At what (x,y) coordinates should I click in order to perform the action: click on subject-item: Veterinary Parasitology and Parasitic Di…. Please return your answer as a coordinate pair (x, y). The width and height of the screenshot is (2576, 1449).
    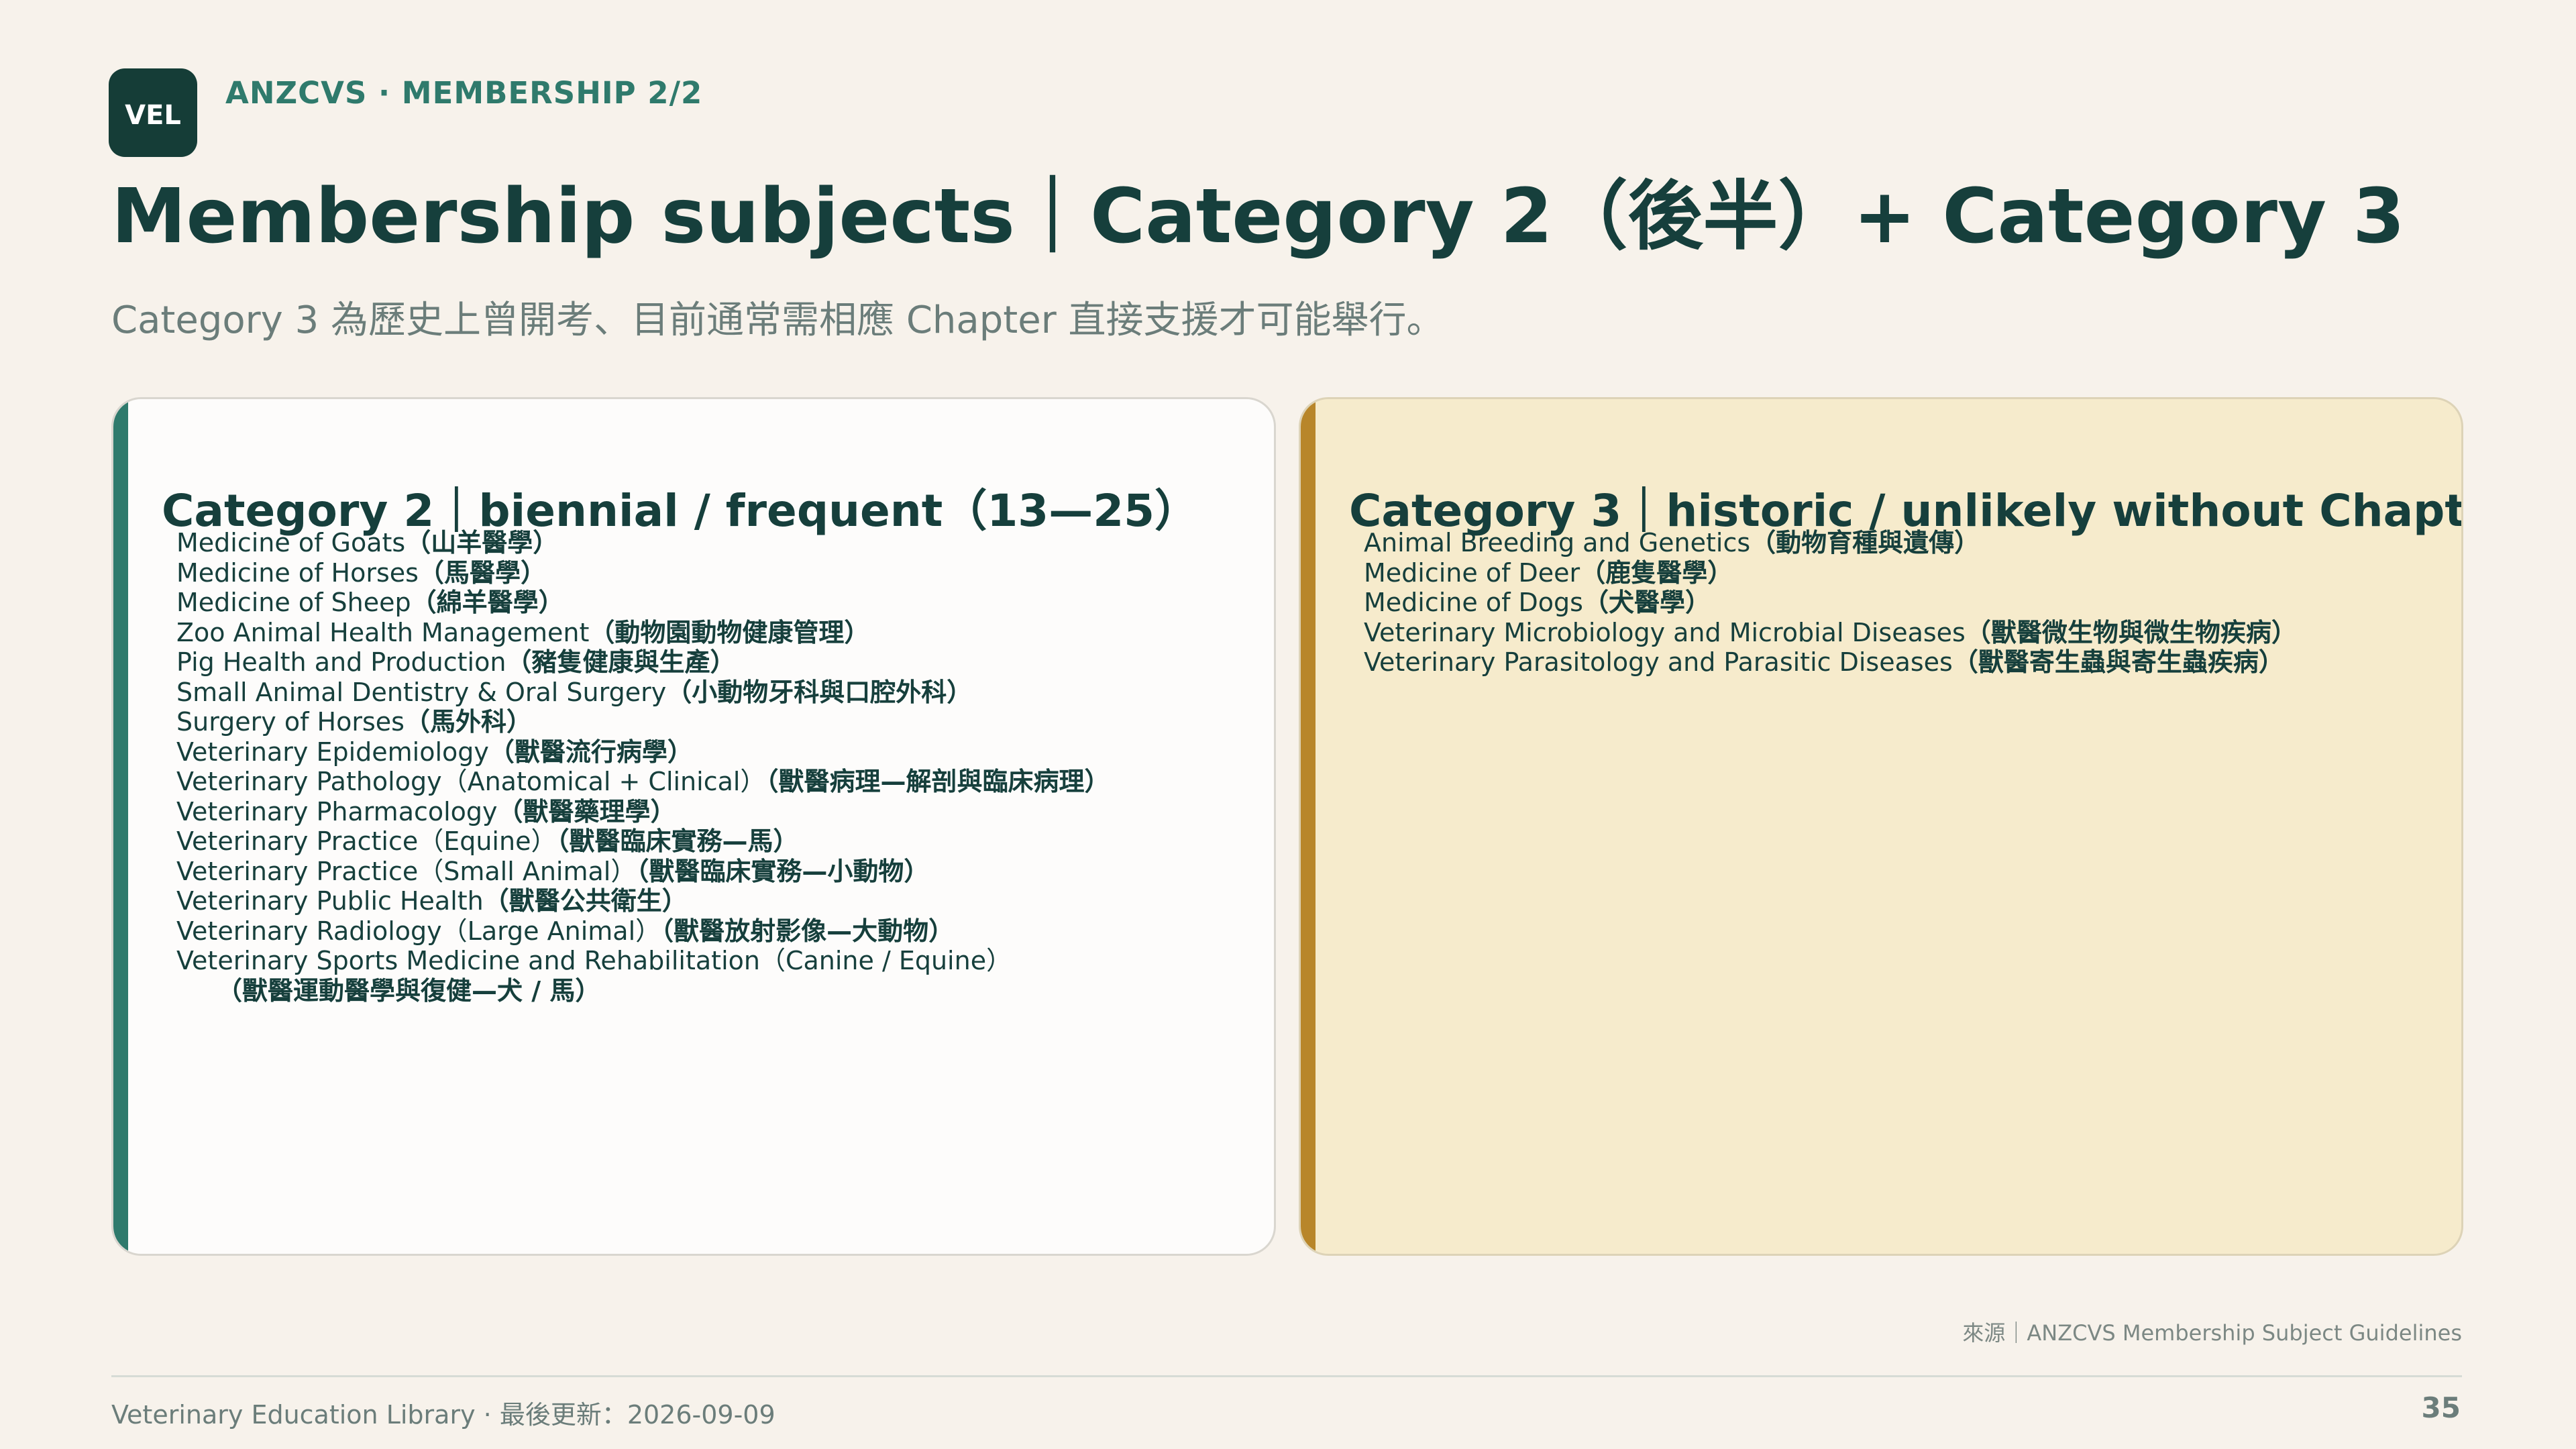
    Looking at the image, I should click on (1830, 662).